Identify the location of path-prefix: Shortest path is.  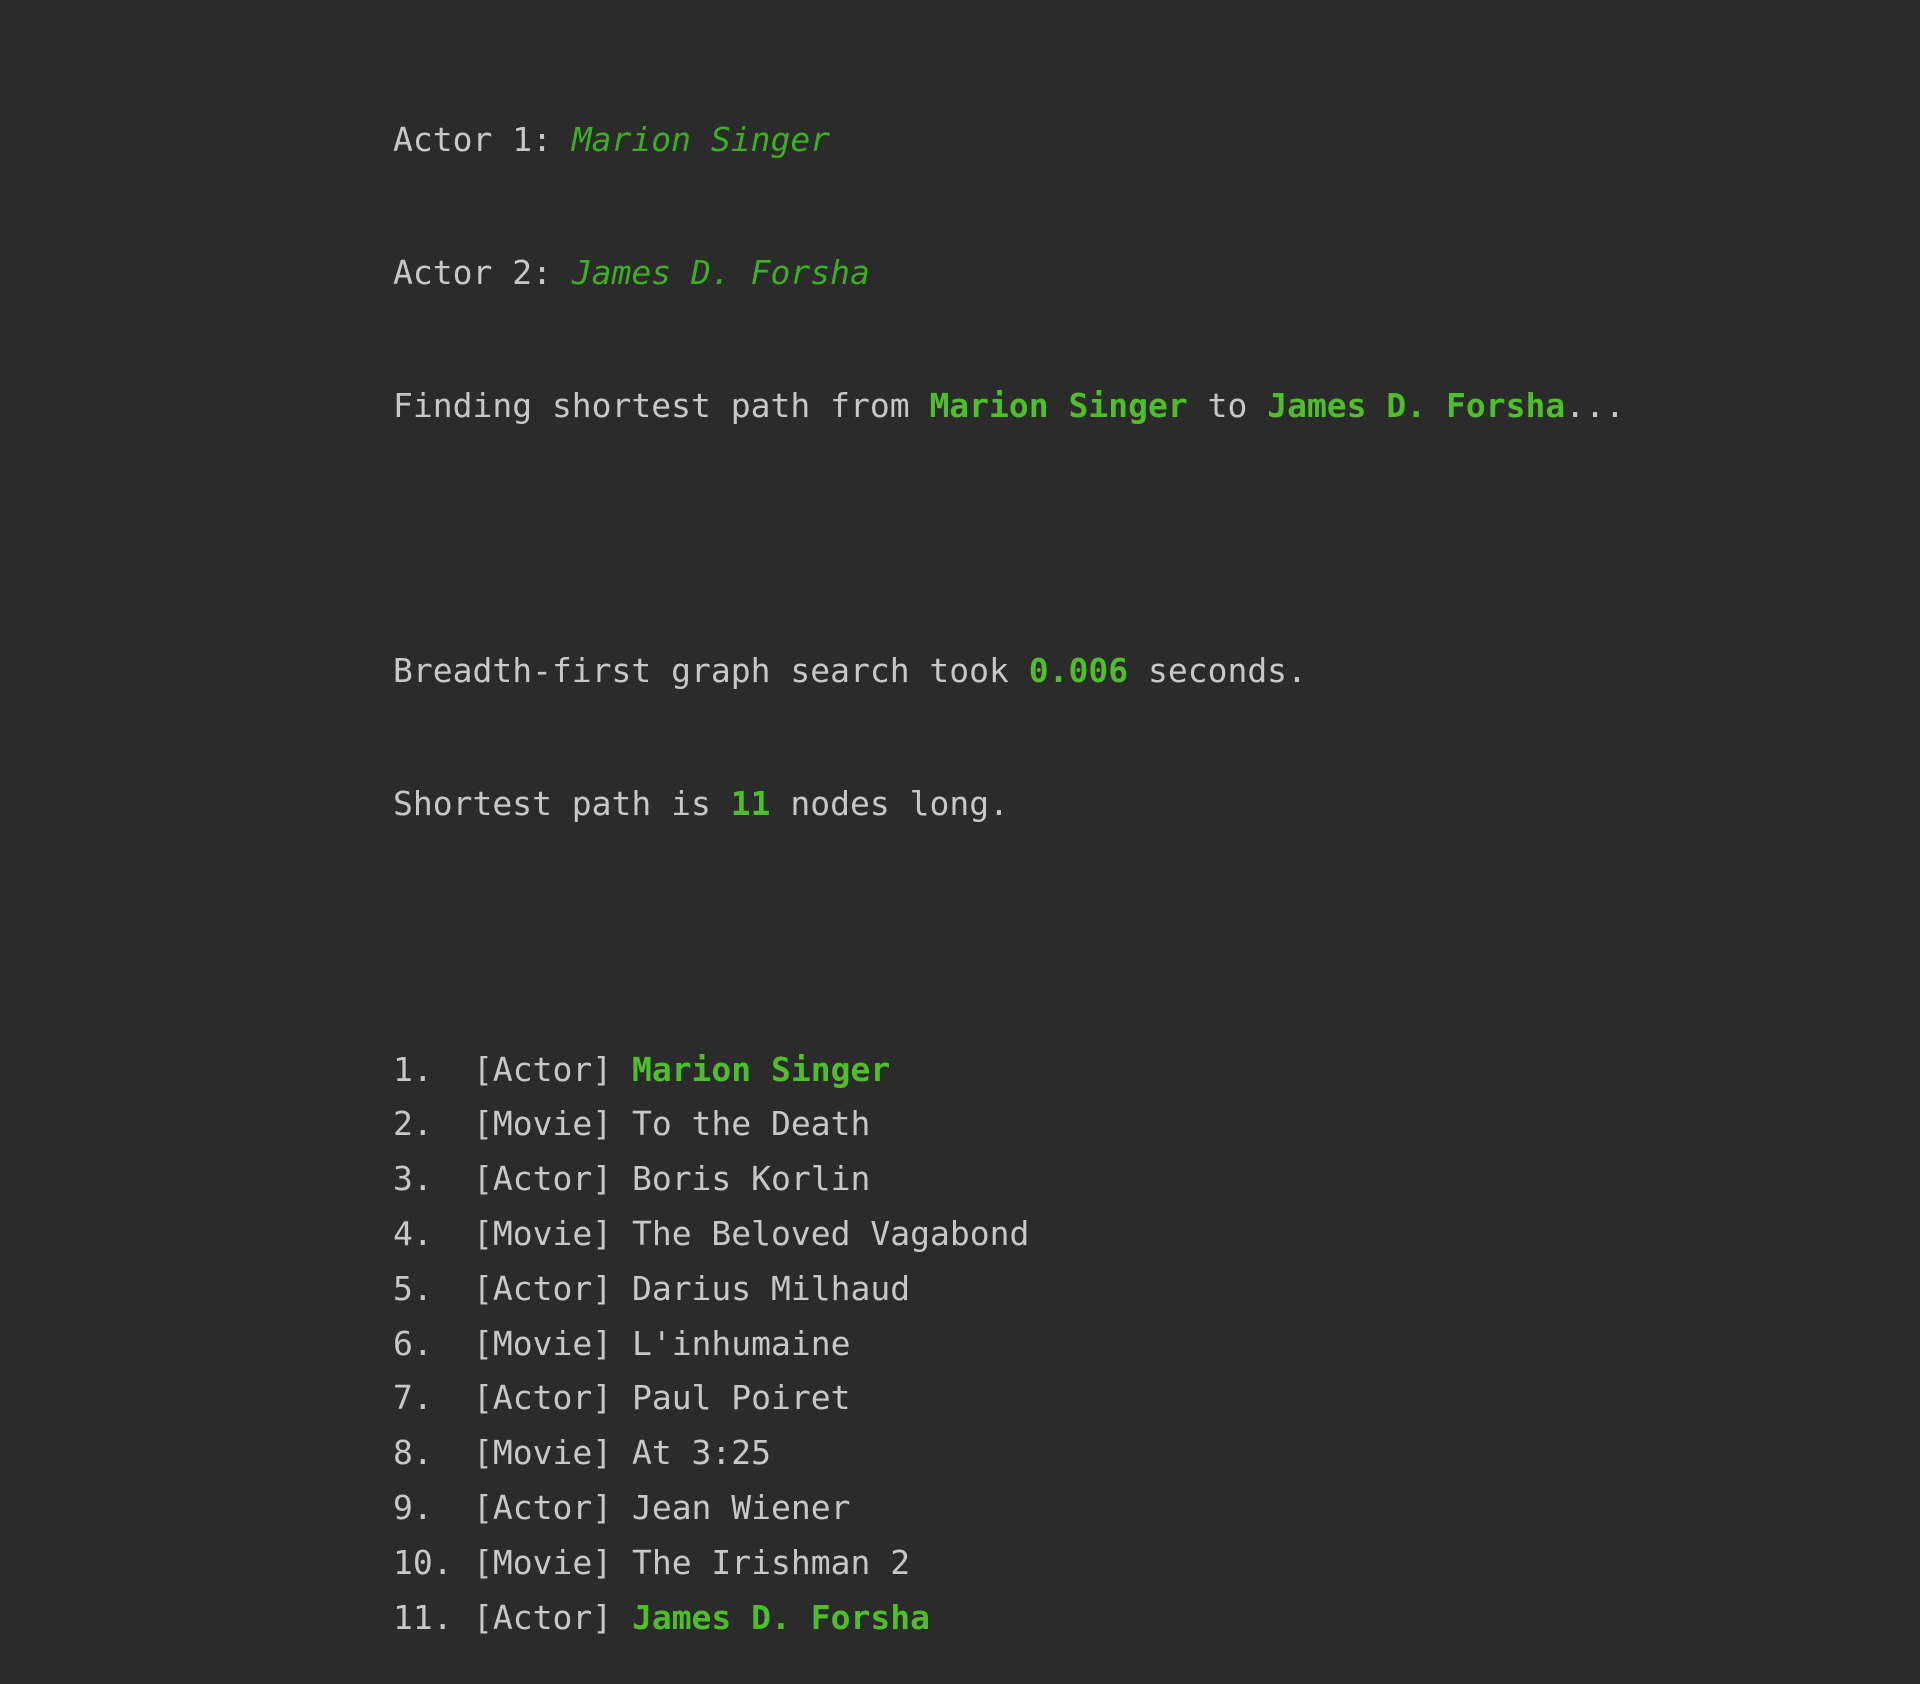
(562, 803).